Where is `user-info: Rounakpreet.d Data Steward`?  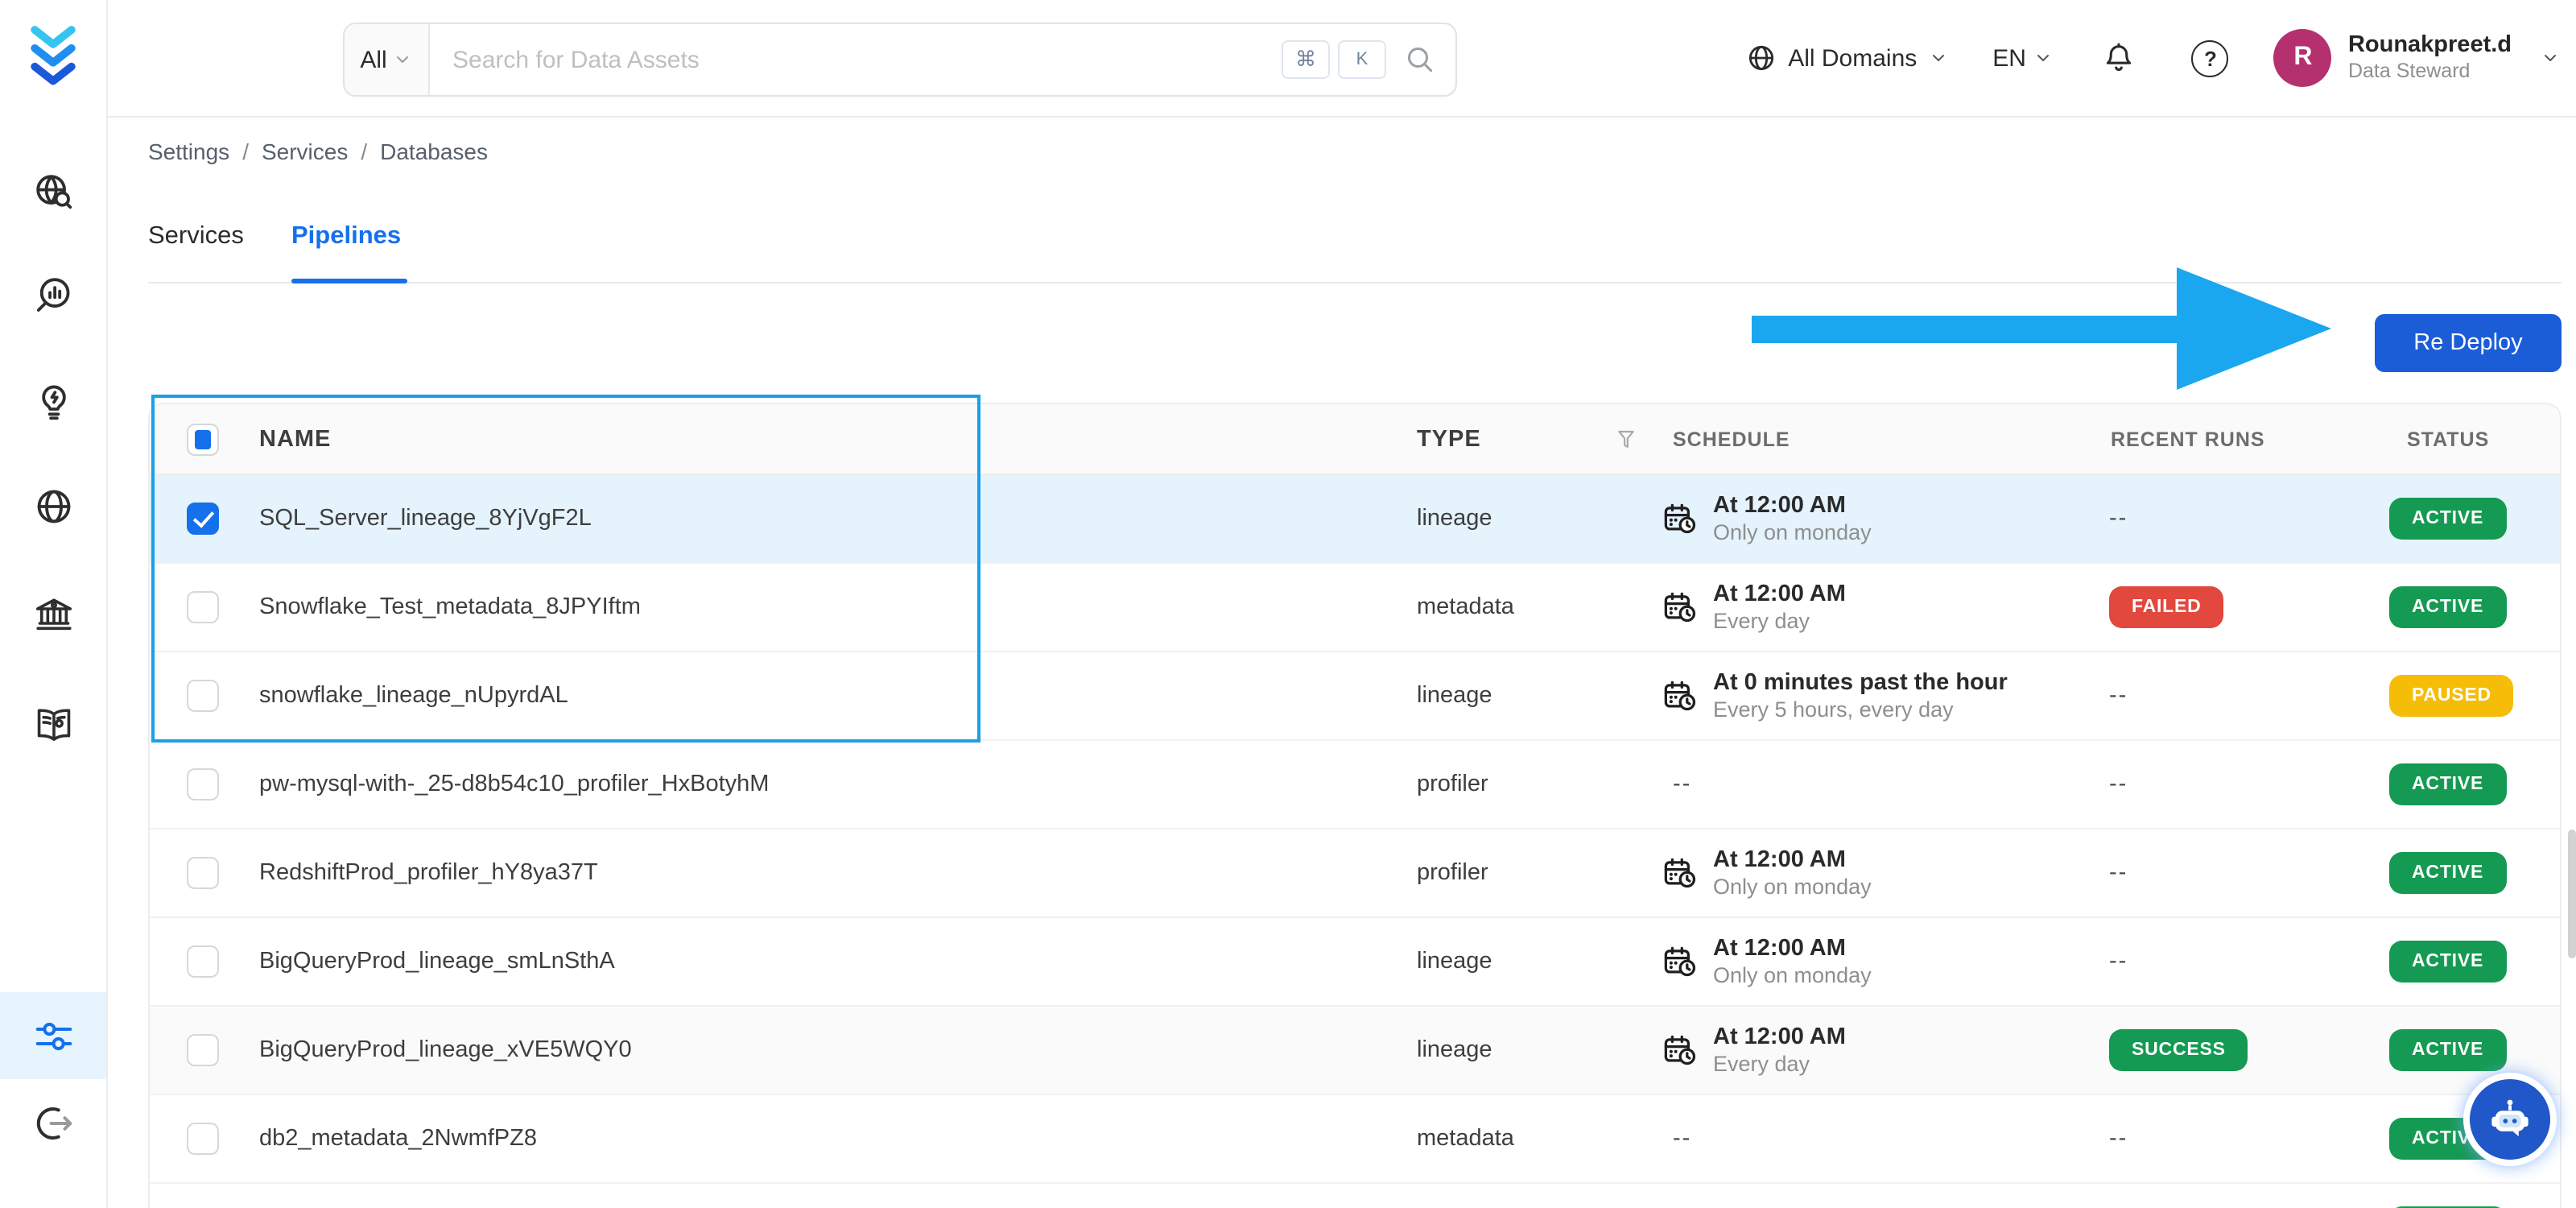 user-info: Rounakpreet.d Data Steward is located at coordinates (2430, 58).